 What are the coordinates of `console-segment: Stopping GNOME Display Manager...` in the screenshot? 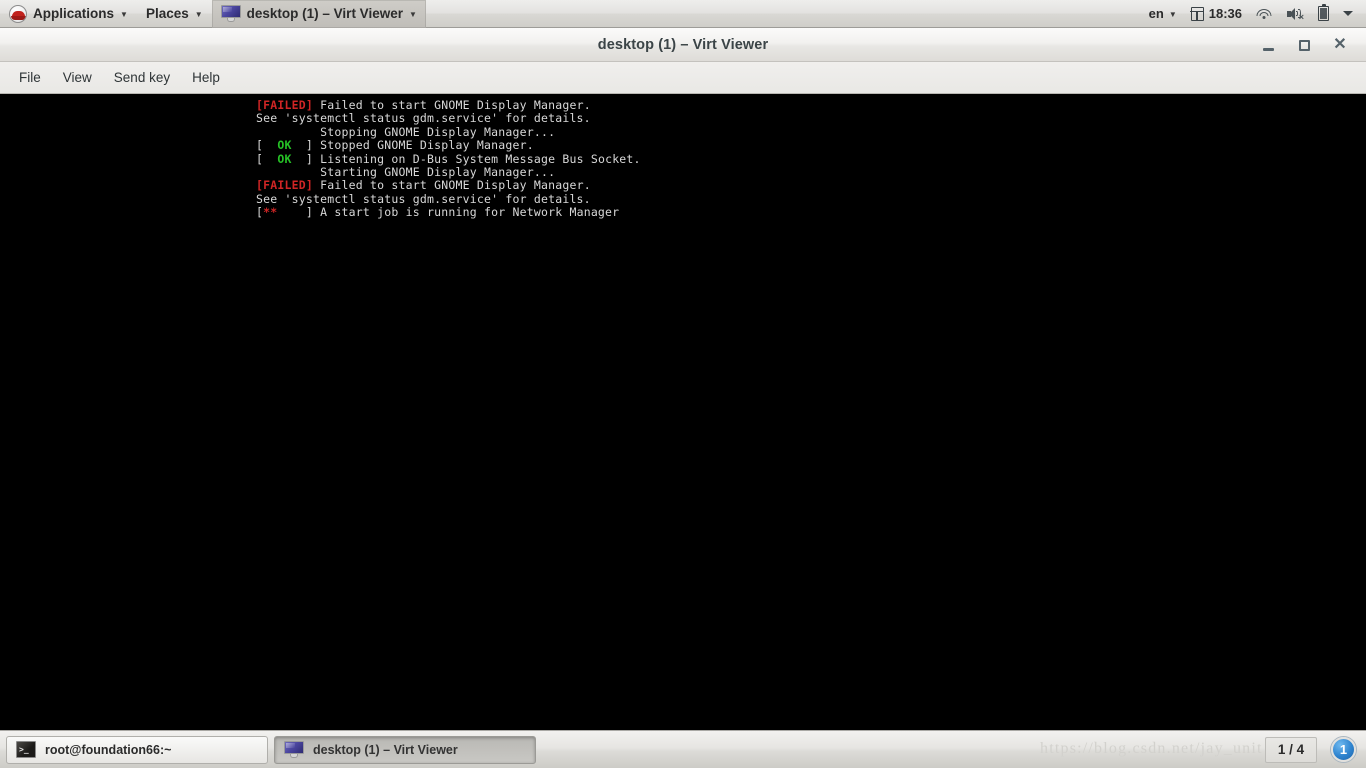 It's located at (406, 131).